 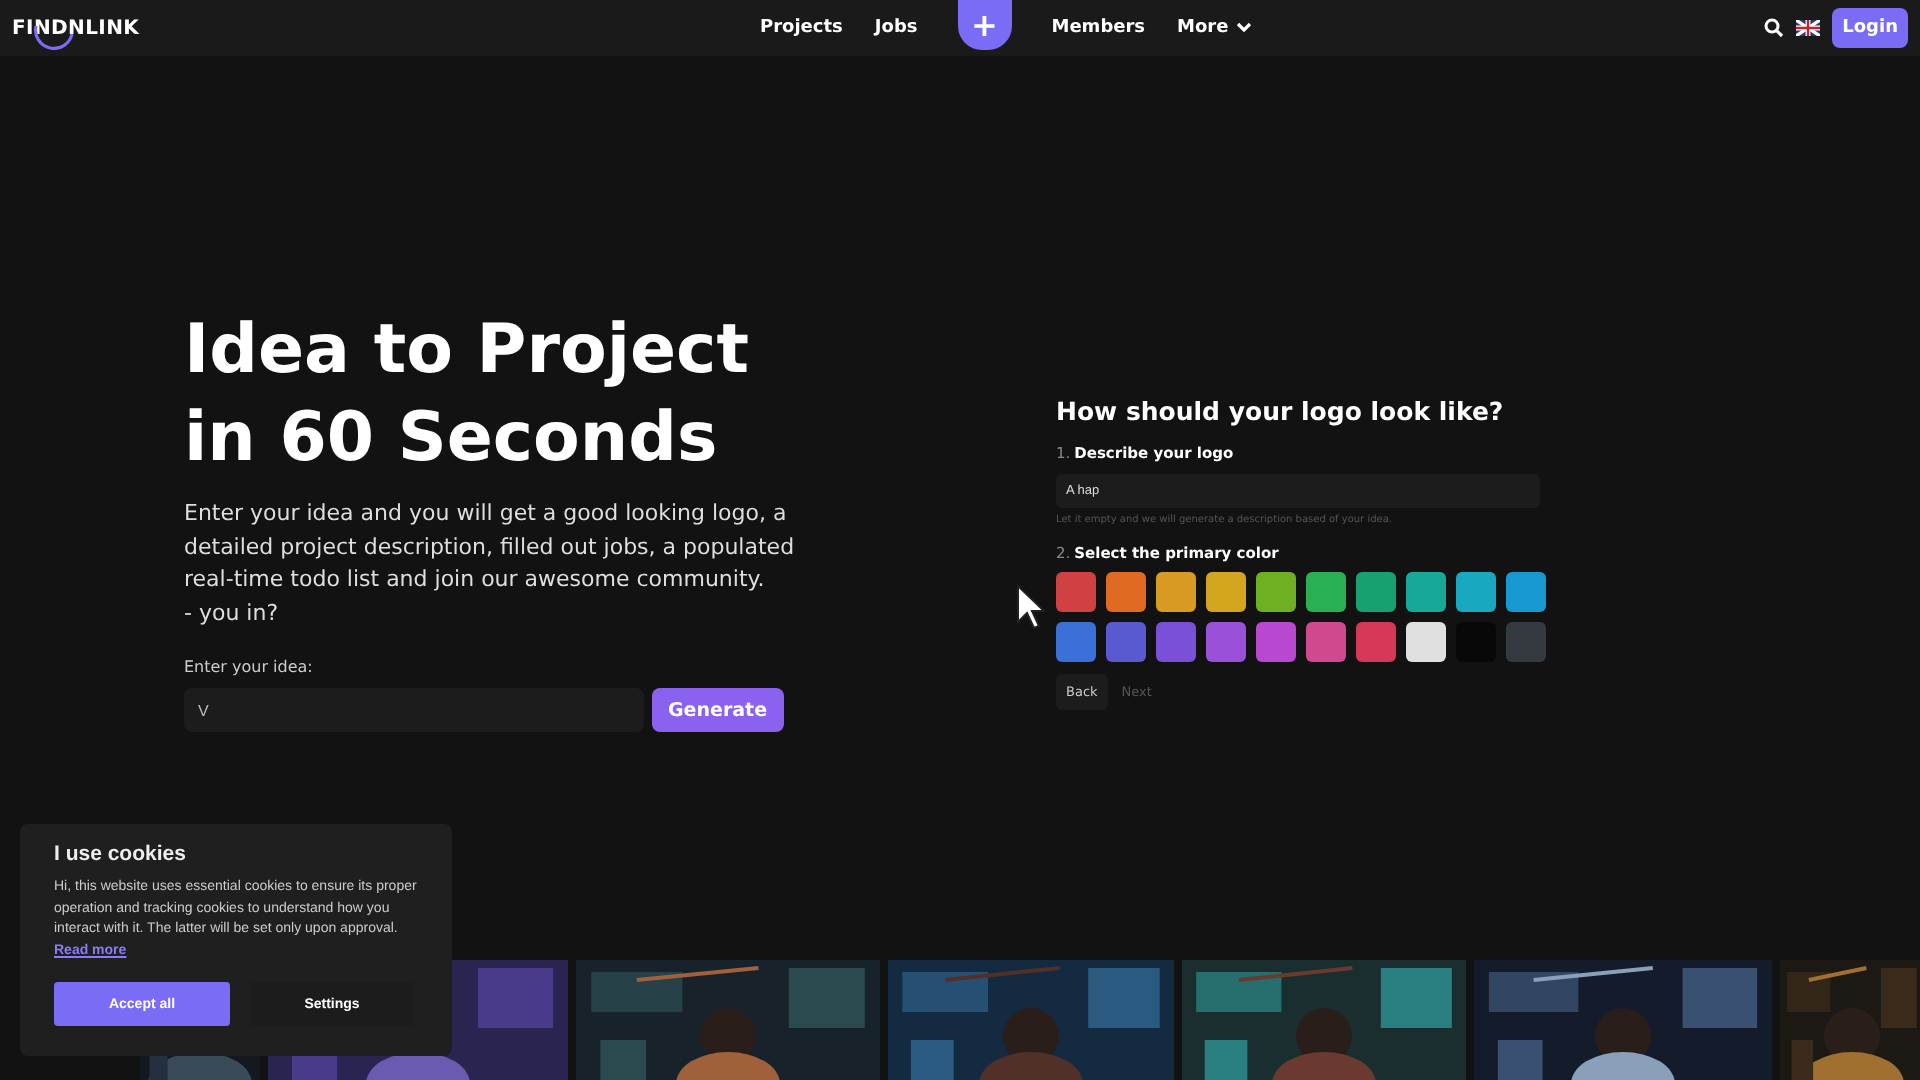 What do you see at coordinates (490, 563) in the screenshot?
I see `intro-text: Enter your idea and you will get a good looking logo, a detailed project description, filled out jobs, a populated real-time todo list and join our awesome community. - you in?` at bounding box center [490, 563].